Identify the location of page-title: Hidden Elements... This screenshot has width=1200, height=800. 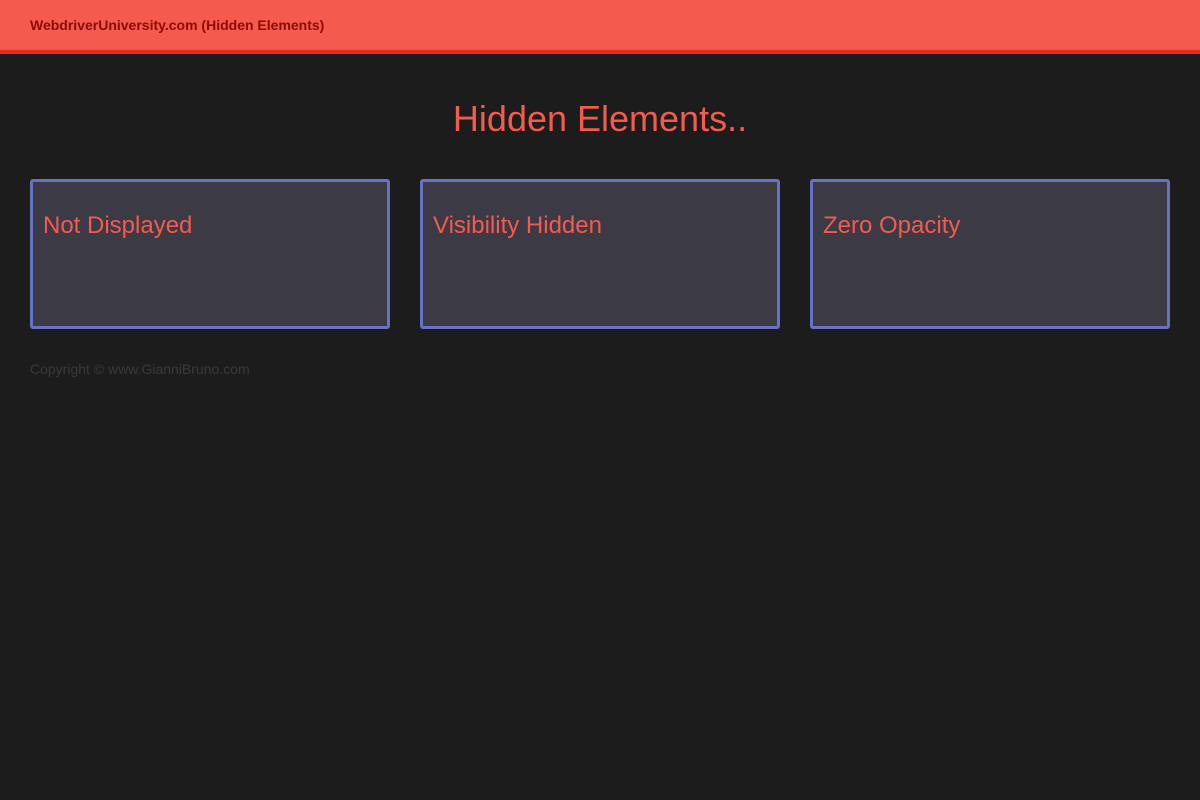
(600, 118).